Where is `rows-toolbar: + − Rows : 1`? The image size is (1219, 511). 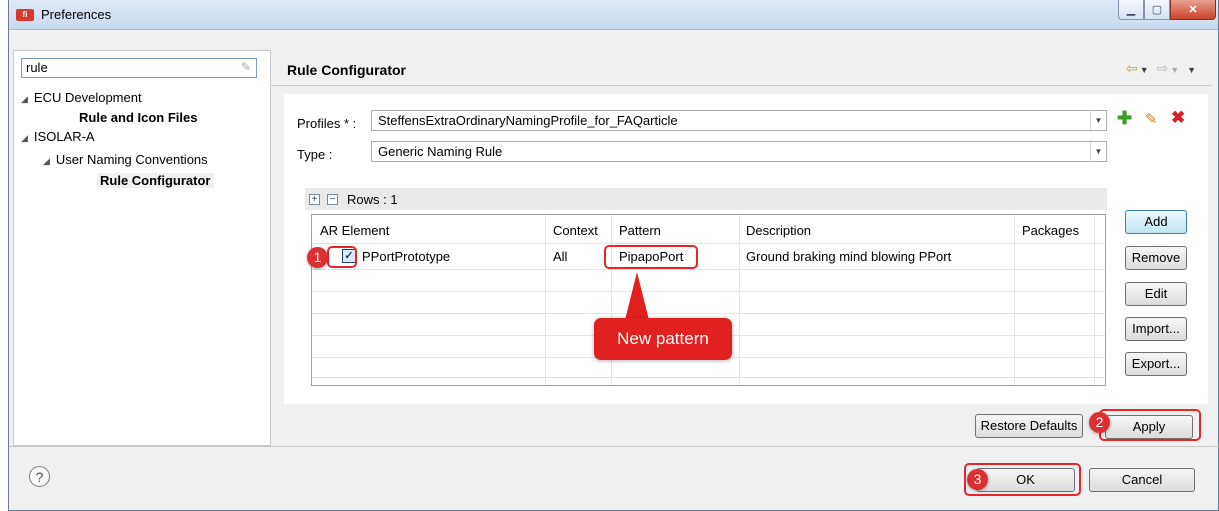 rows-toolbar: + − Rows : 1 is located at coordinates (706, 199).